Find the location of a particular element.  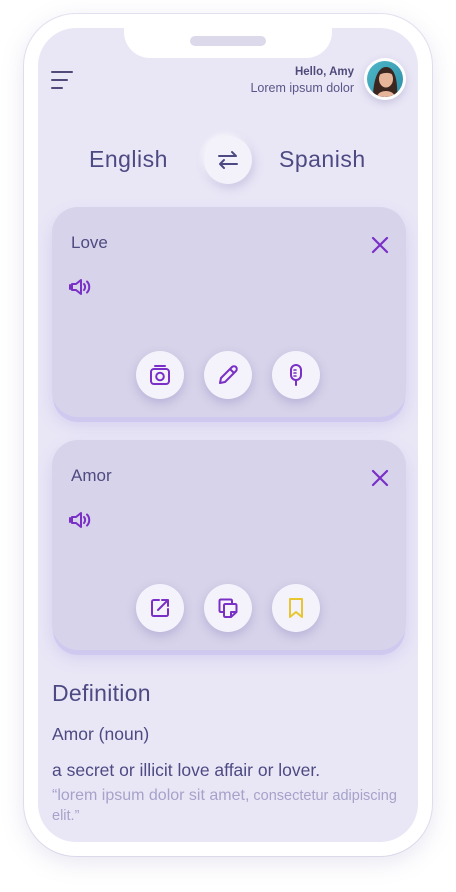

copy-button is located at coordinates (228, 608).